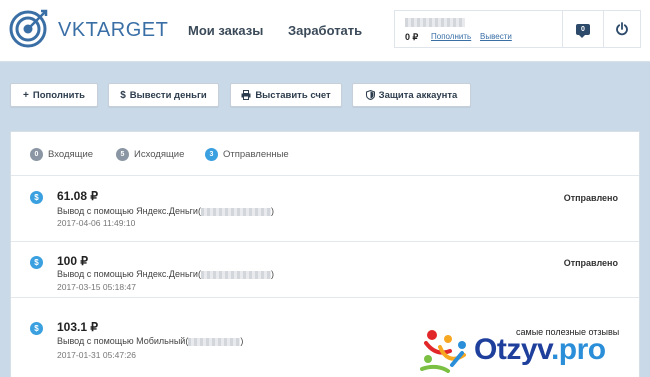 This screenshot has height=377, width=650. Describe the element at coordinates (72, 261) in the screenshot. I see `transaction-amount: 100 ₽` at that location.